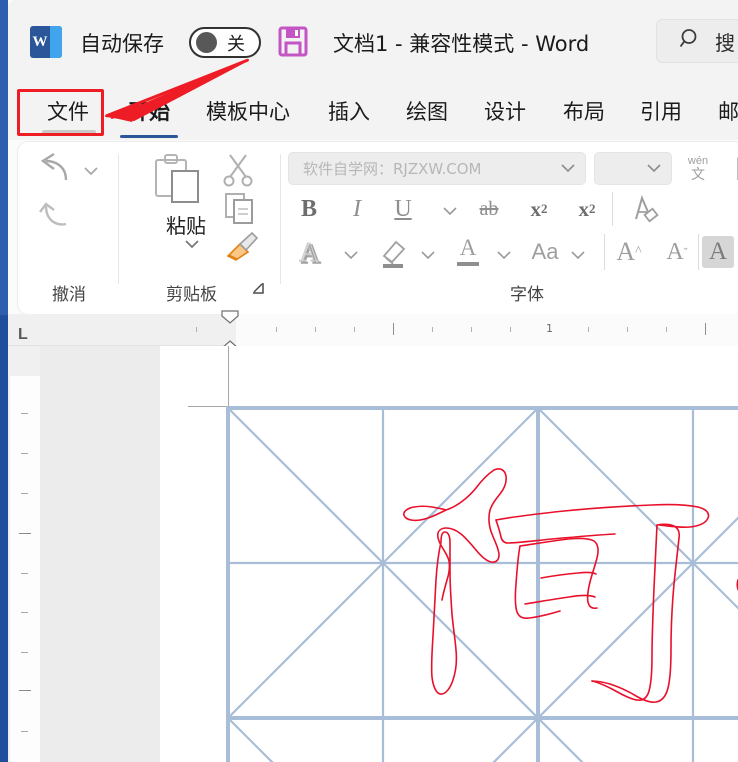 The width and height of the screenshot is (738, 762). I want to click on clipboard-dialog-launcher-icon, so click(258, 290).